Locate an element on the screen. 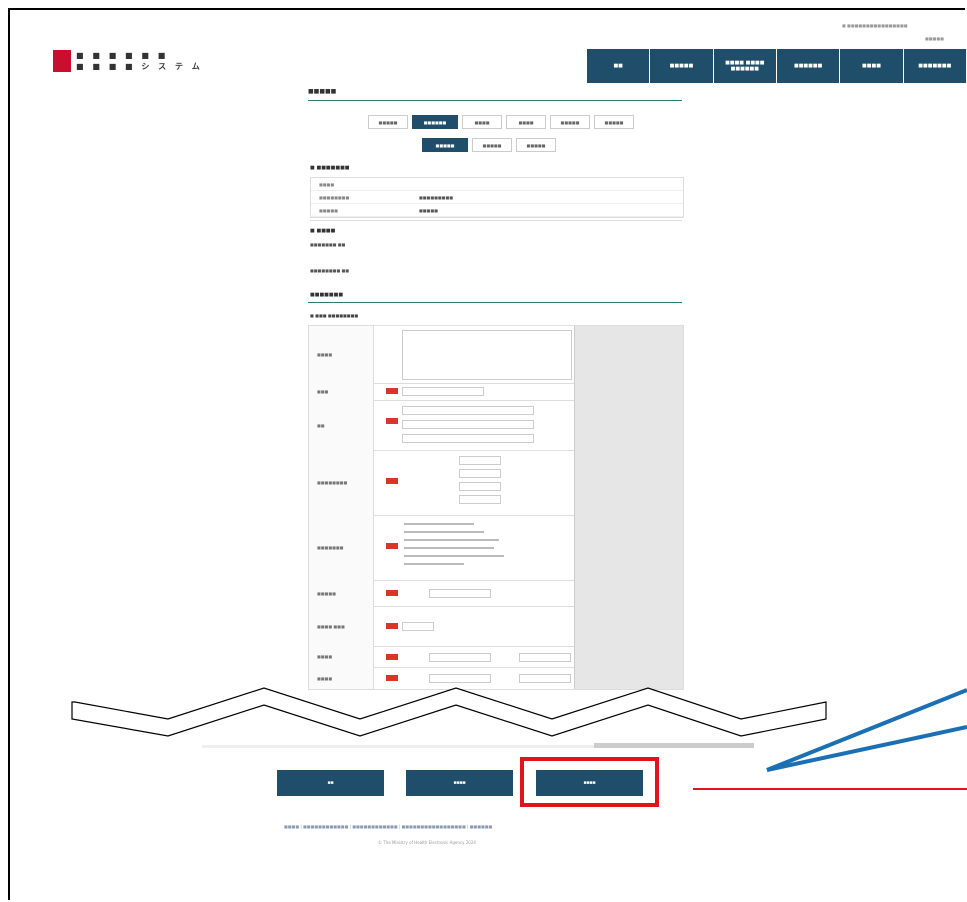  annotation-callout is located at coordinates (830, 739).